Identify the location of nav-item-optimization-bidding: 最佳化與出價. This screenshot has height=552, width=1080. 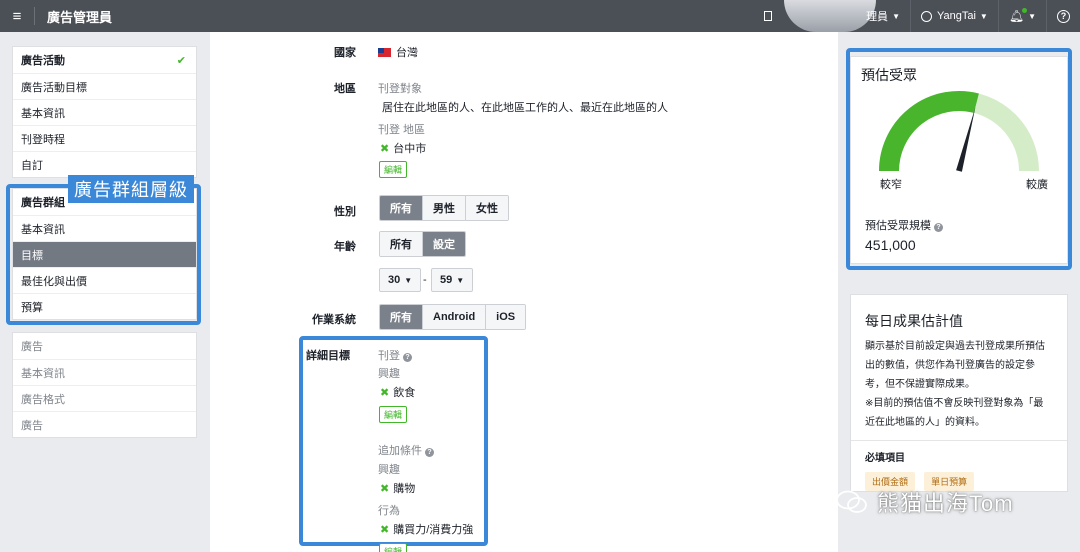
(104, 280).